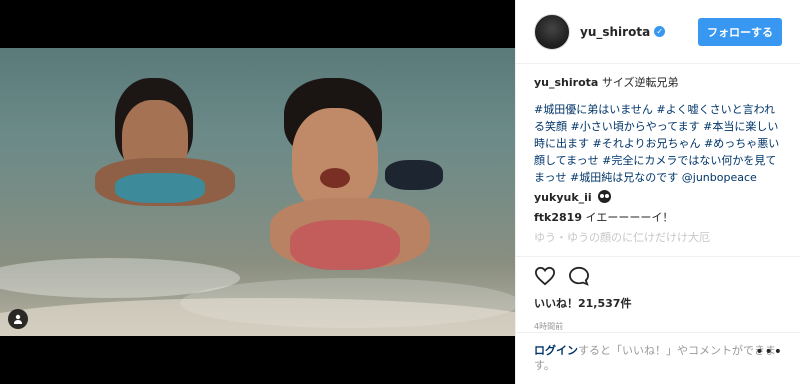 The height and width of the screenshot is (384, 800). I want to click on username-link: yu_shirota, so click(615, 32).